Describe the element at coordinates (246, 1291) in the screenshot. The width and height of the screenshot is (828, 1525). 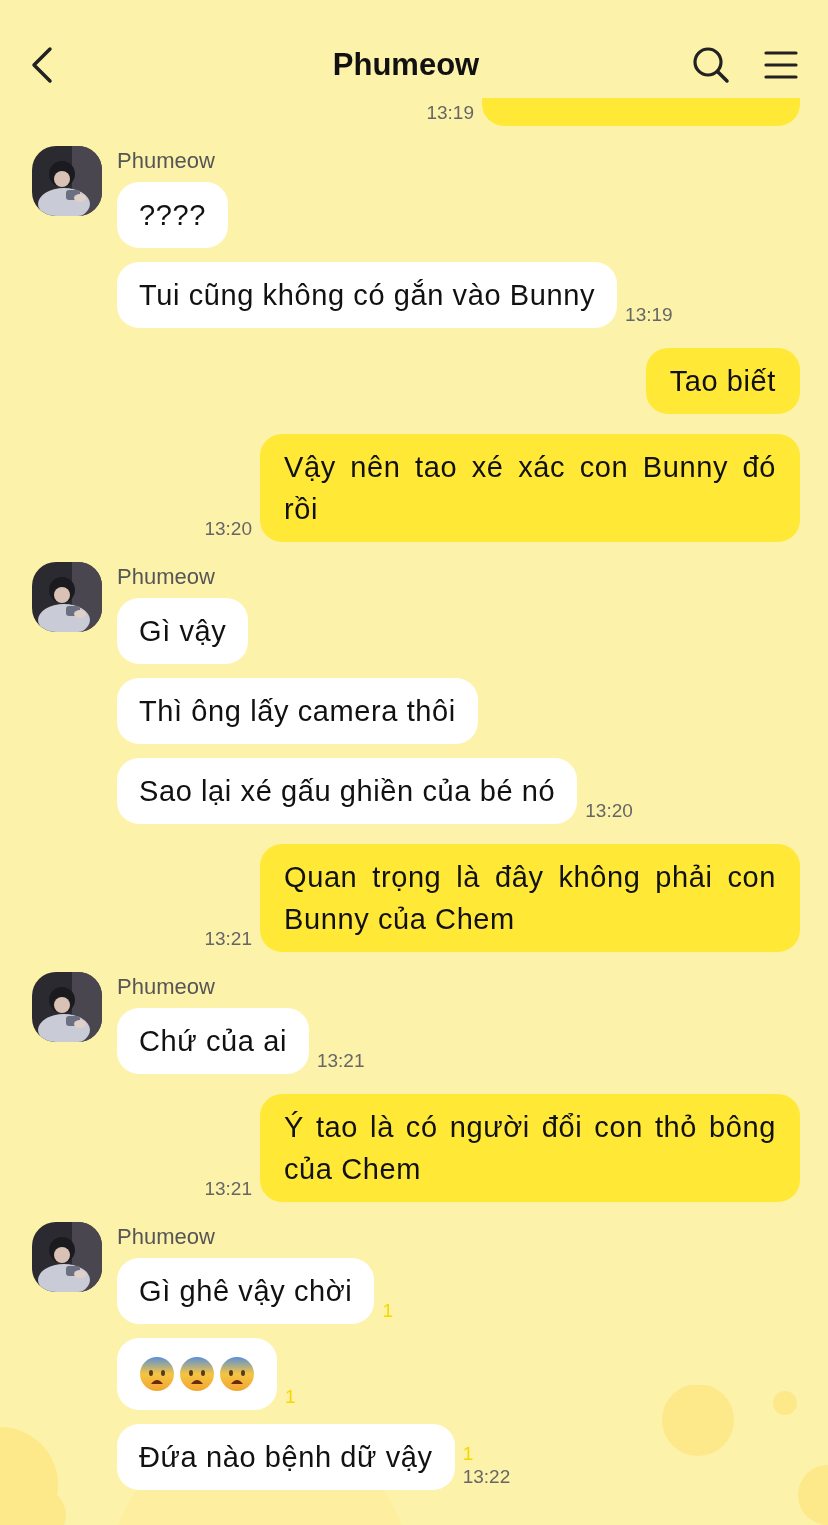
I see `message-bubble: Gì ghê vậy chời` at that location.